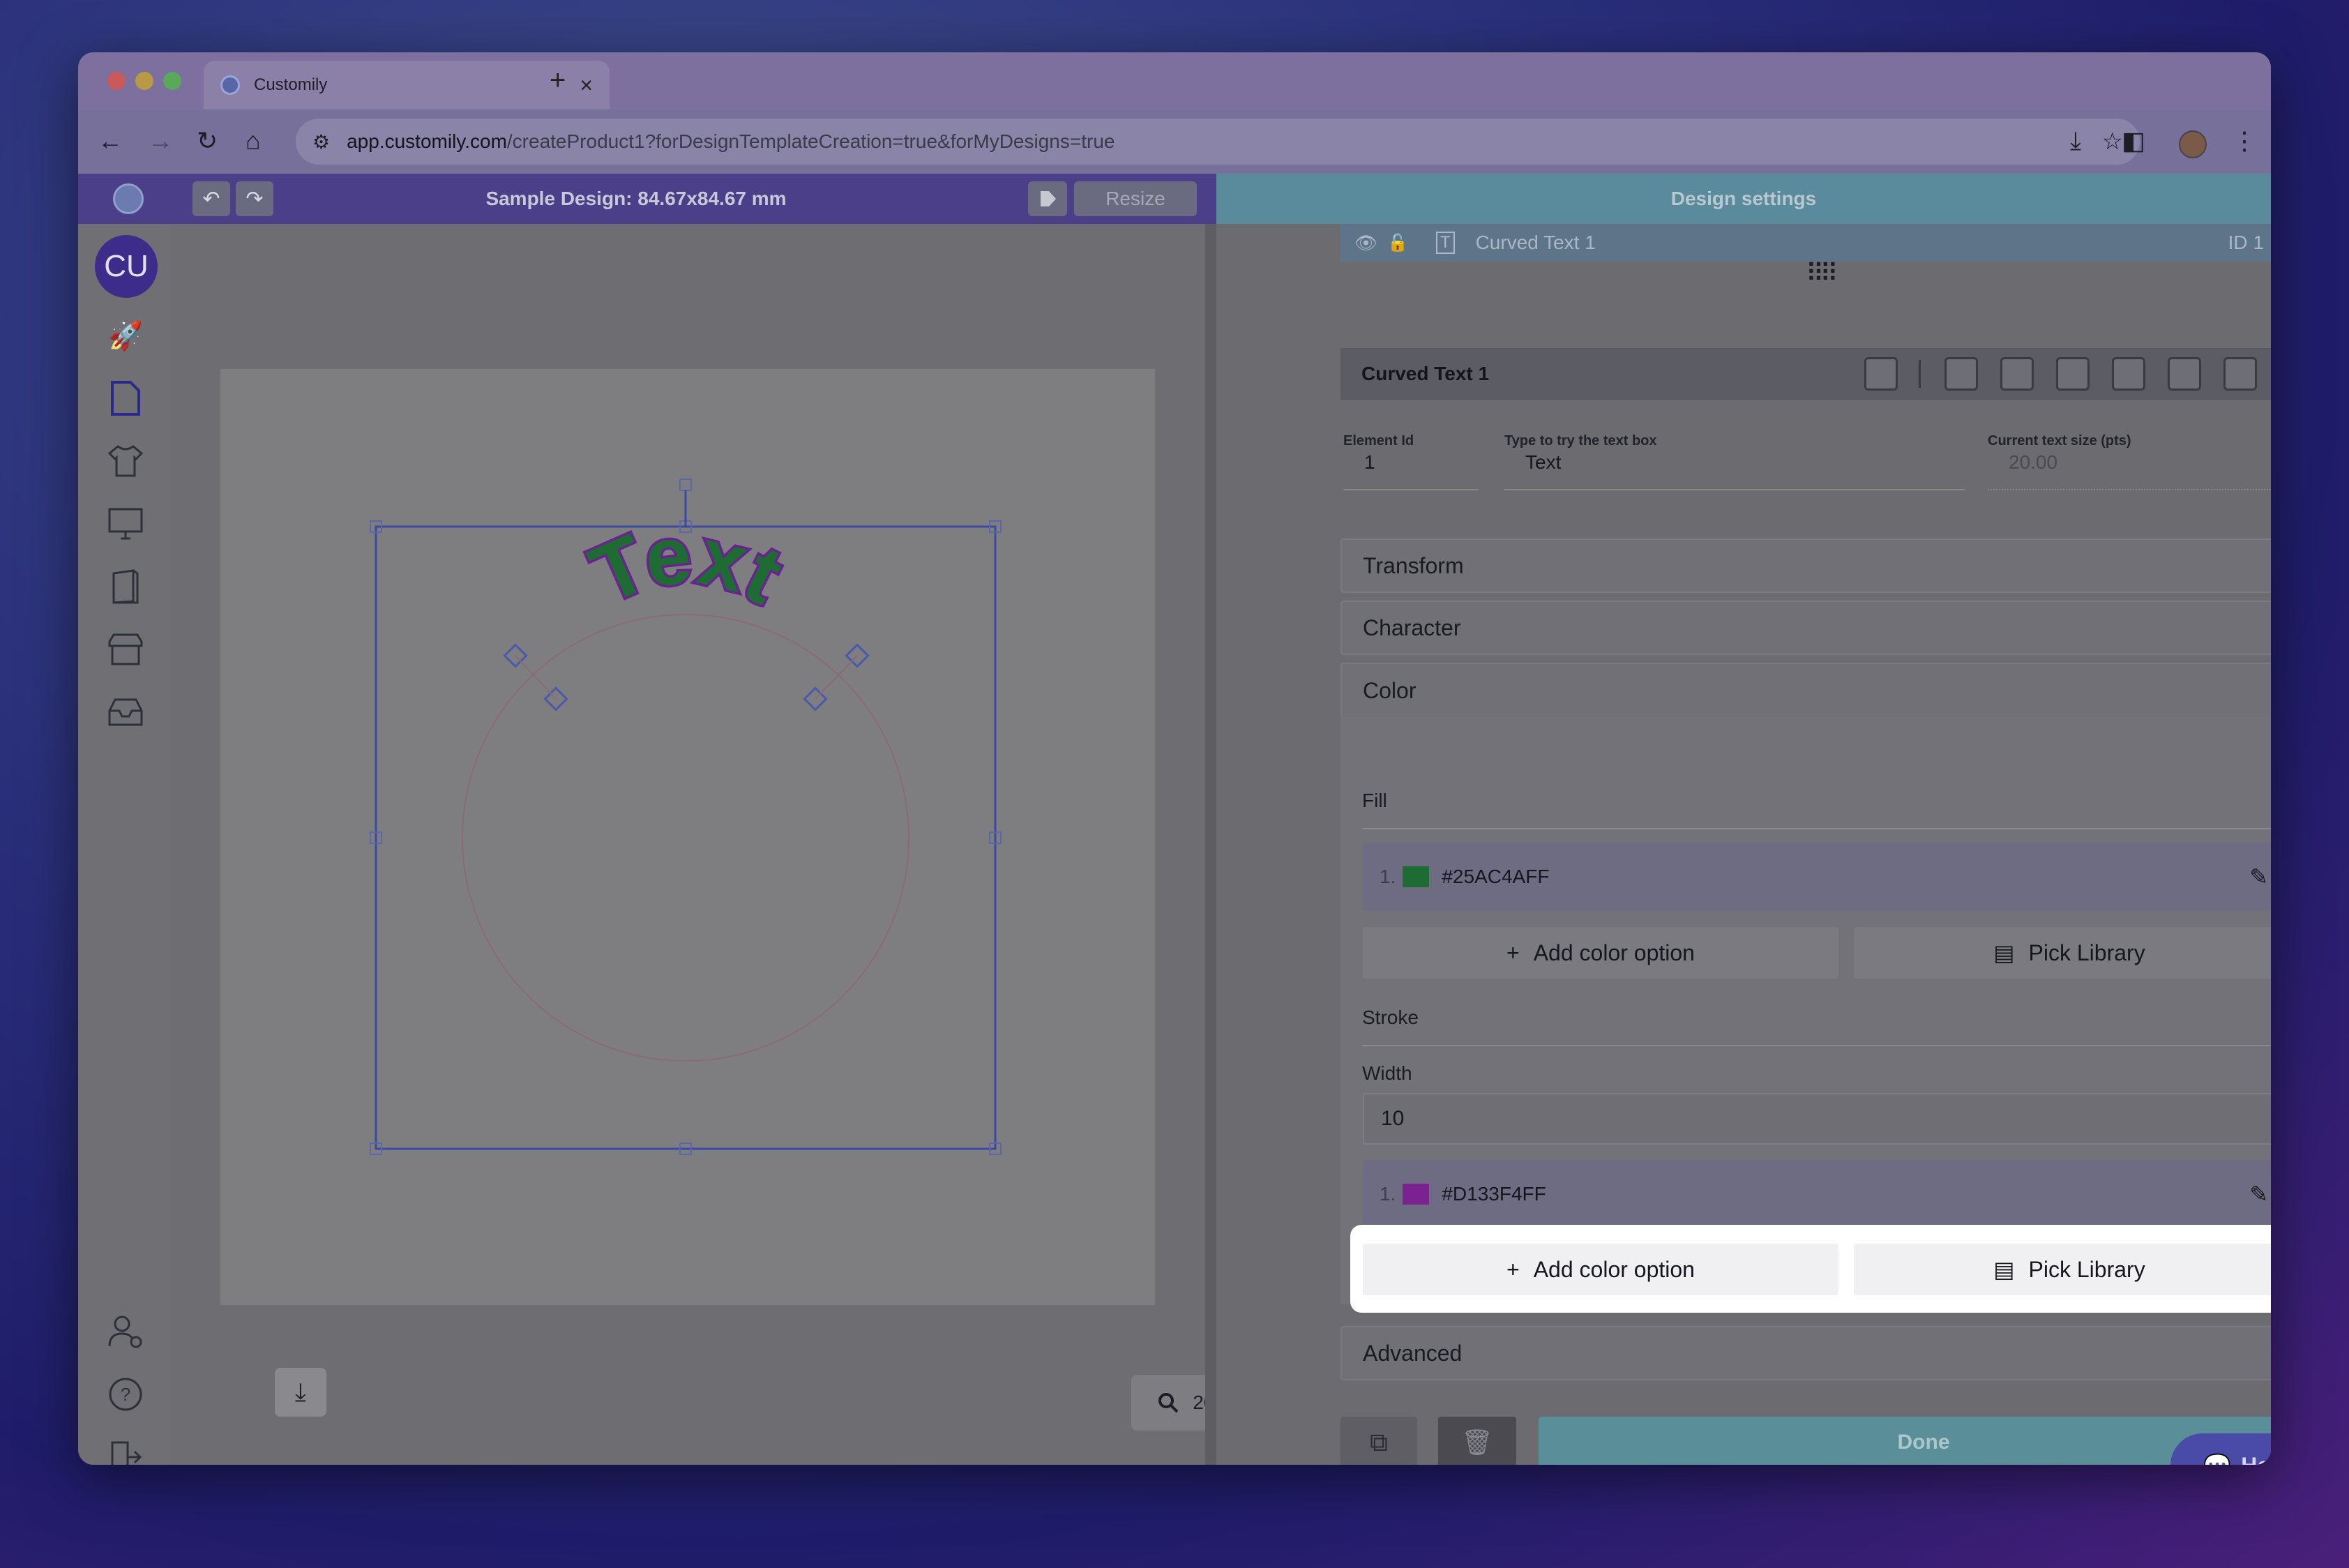 This screenshot has height=1568, width=2349. What do you see at coordinates (321, 141) in the screenshot?
I see `site-settings-icon: ⚙` at bounding box center [321, 141].